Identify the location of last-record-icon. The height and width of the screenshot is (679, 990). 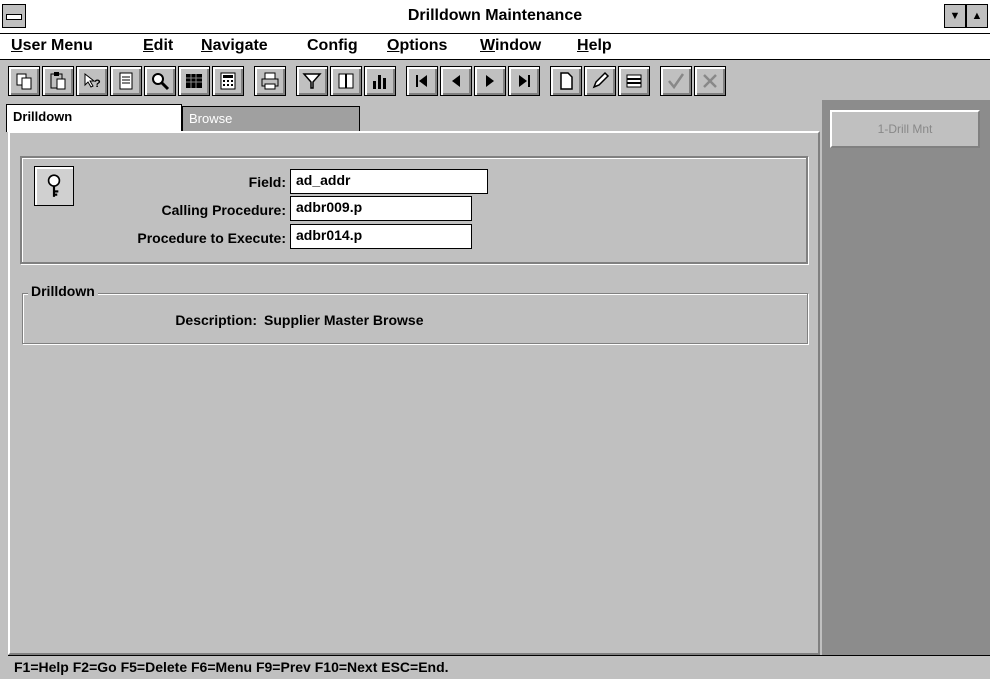
(524, 81).